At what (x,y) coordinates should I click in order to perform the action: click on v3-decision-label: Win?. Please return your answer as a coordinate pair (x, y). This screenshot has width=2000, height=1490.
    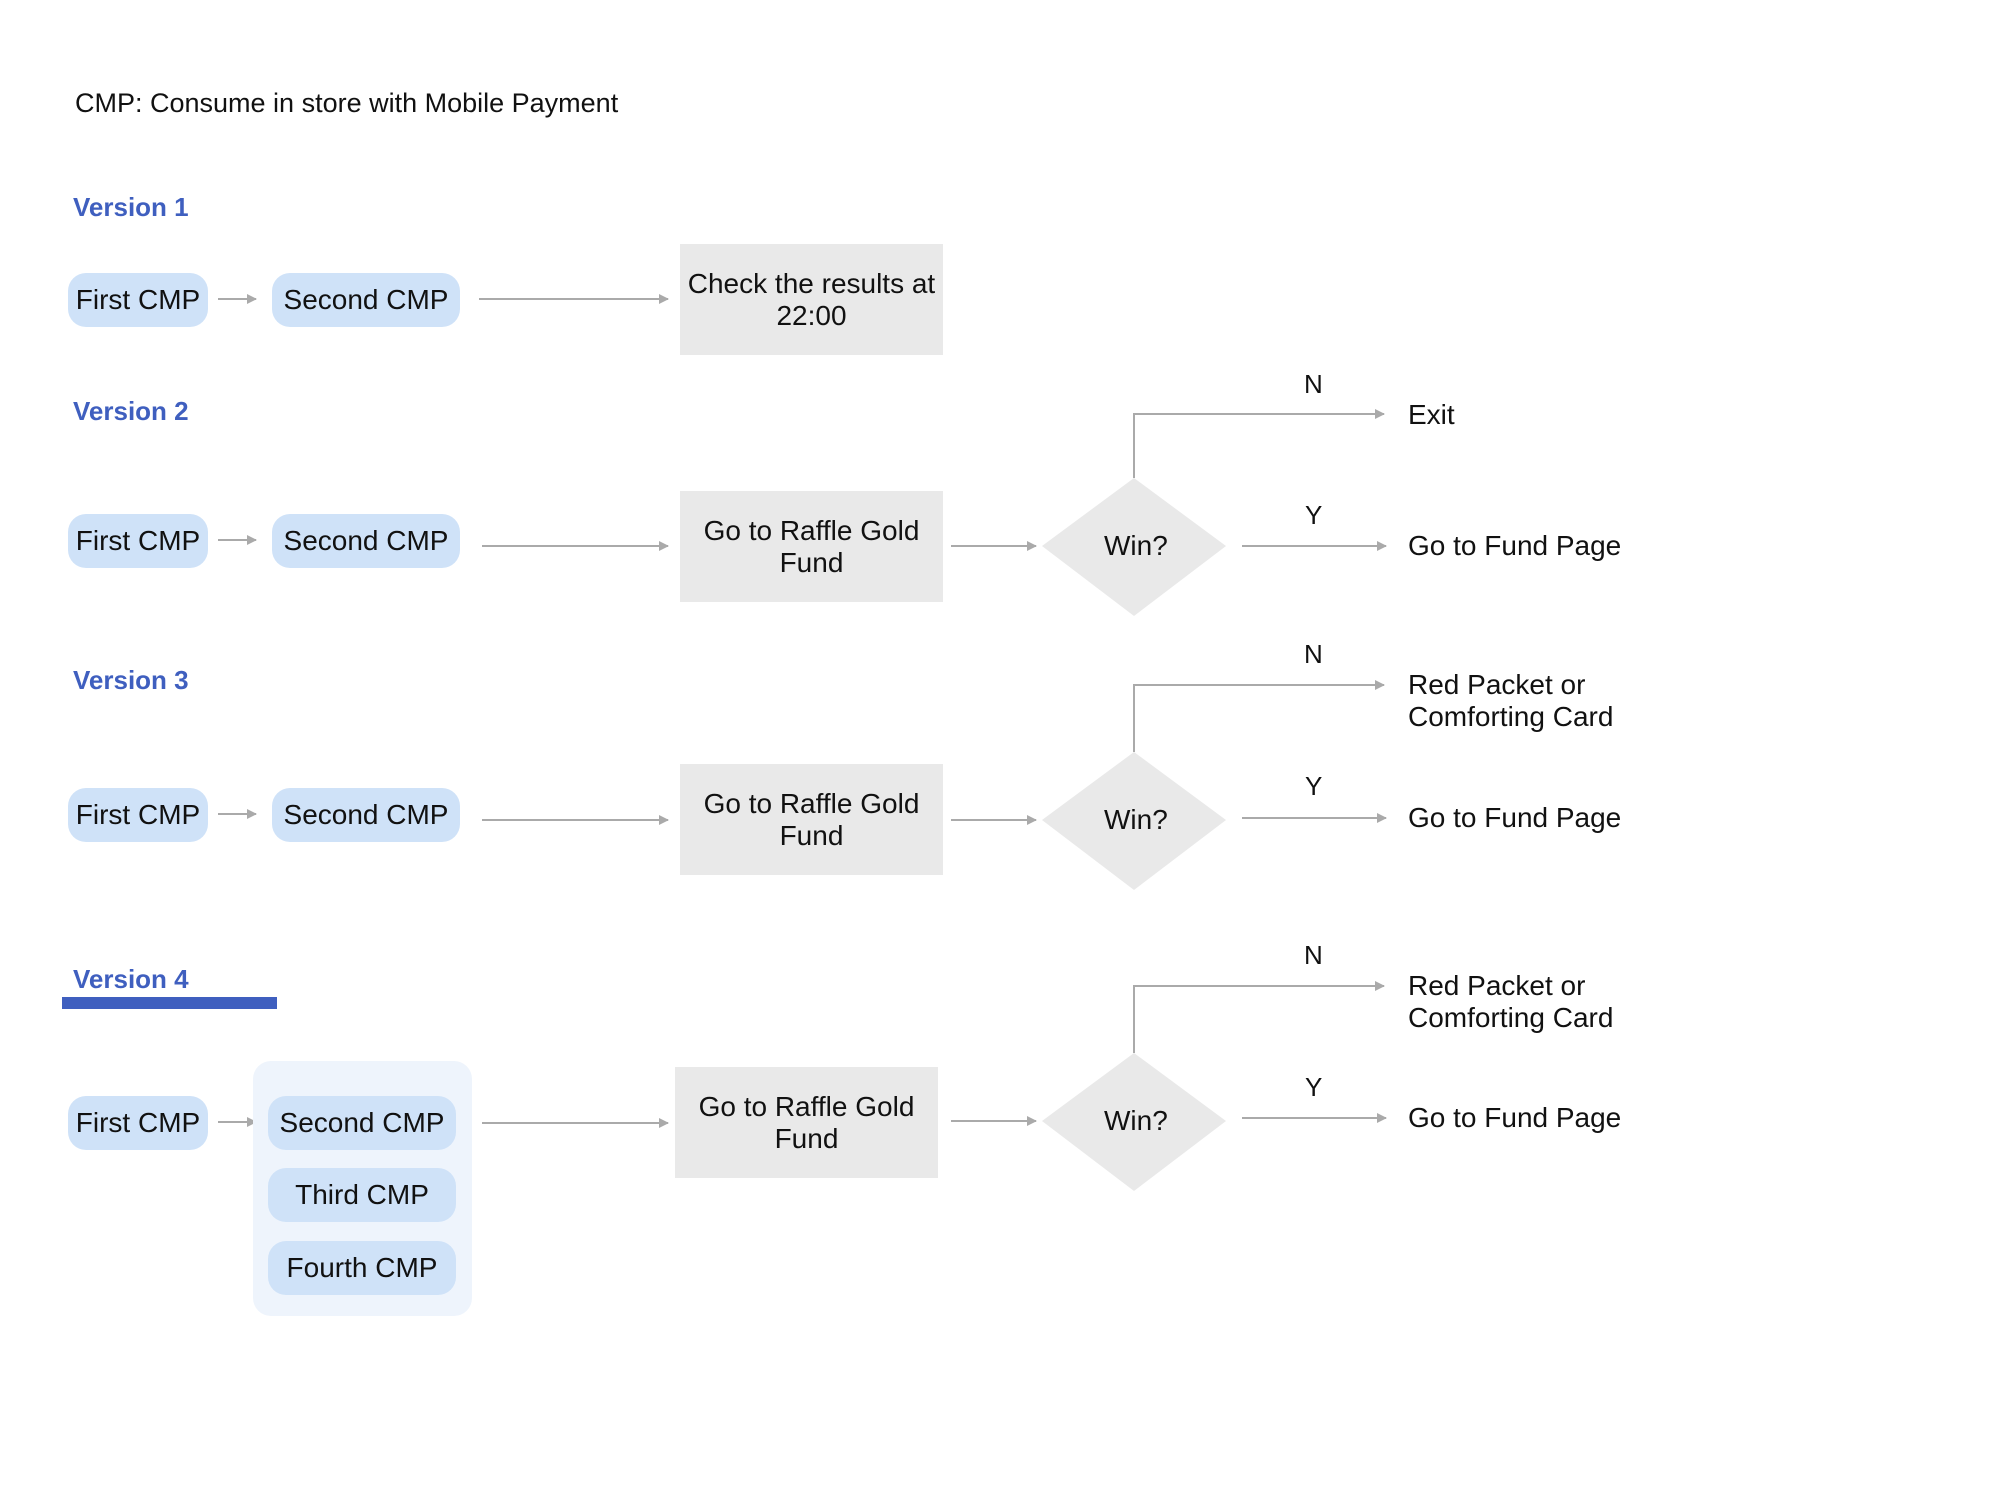
    Looking at the image, I should click on (1136, 819).